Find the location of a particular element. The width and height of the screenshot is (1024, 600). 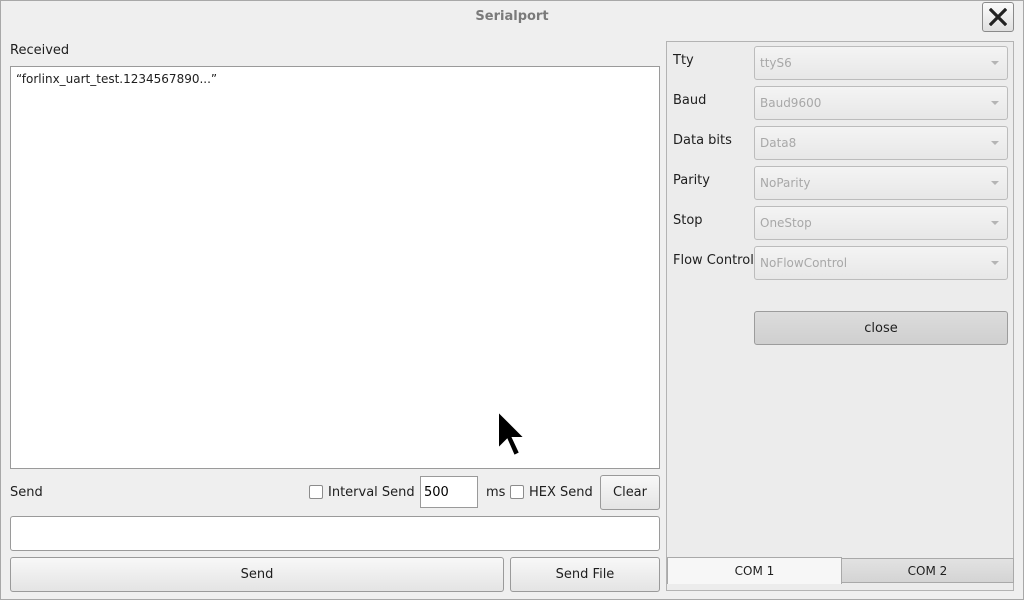

mouse-cursor-icon is located at coordinates (512, 433).